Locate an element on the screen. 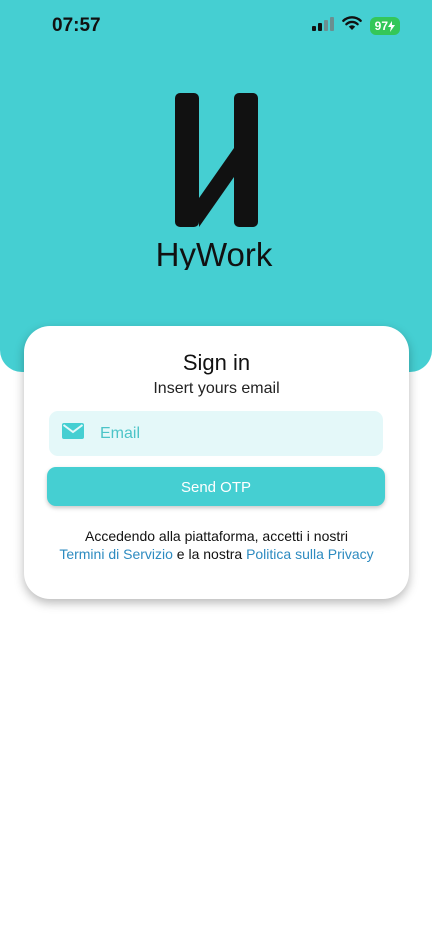 Image resolution: width=432 pixels, height=933 pixels. email-field is located at coordinates (216, 433).